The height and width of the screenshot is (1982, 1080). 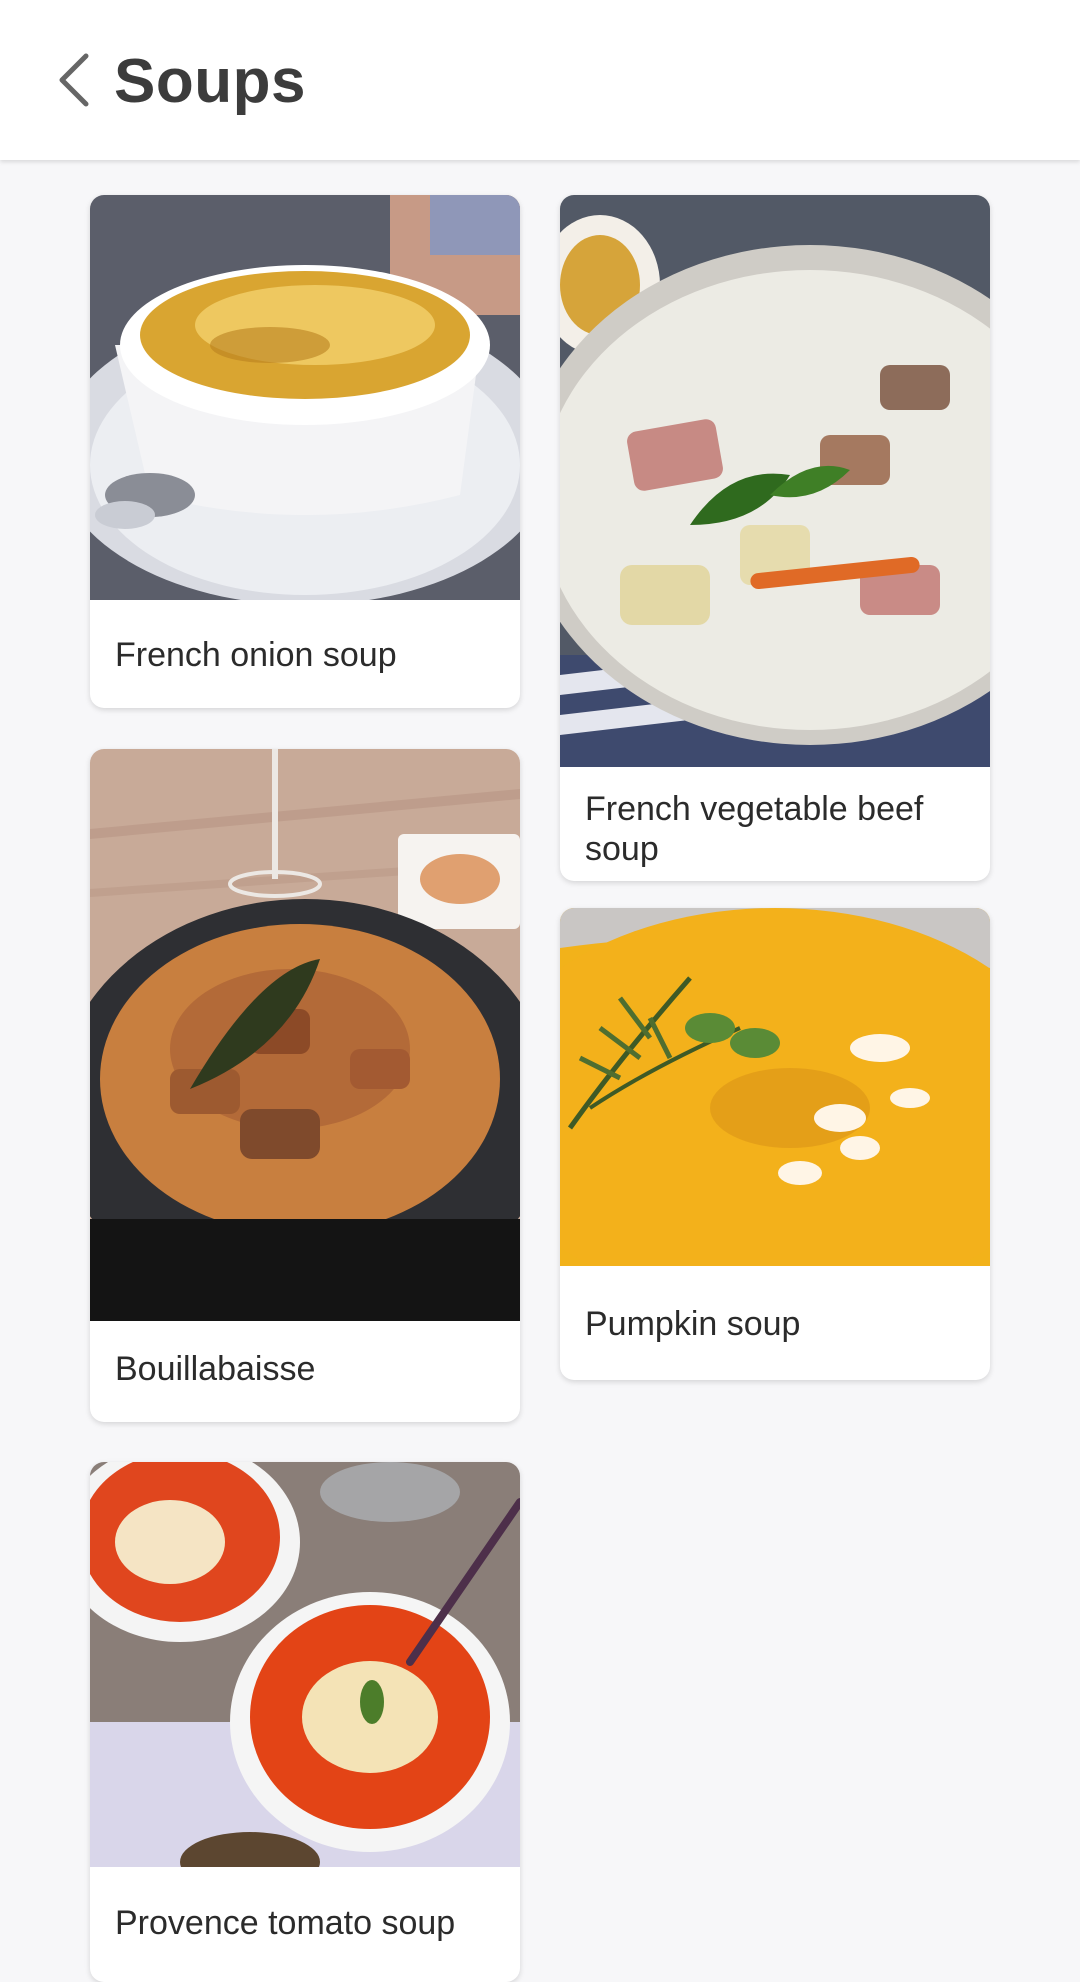 I want to click on recipe-card-french-vegetable-beef-soup: French vegetable beef soup, so click(x=775, y=538).